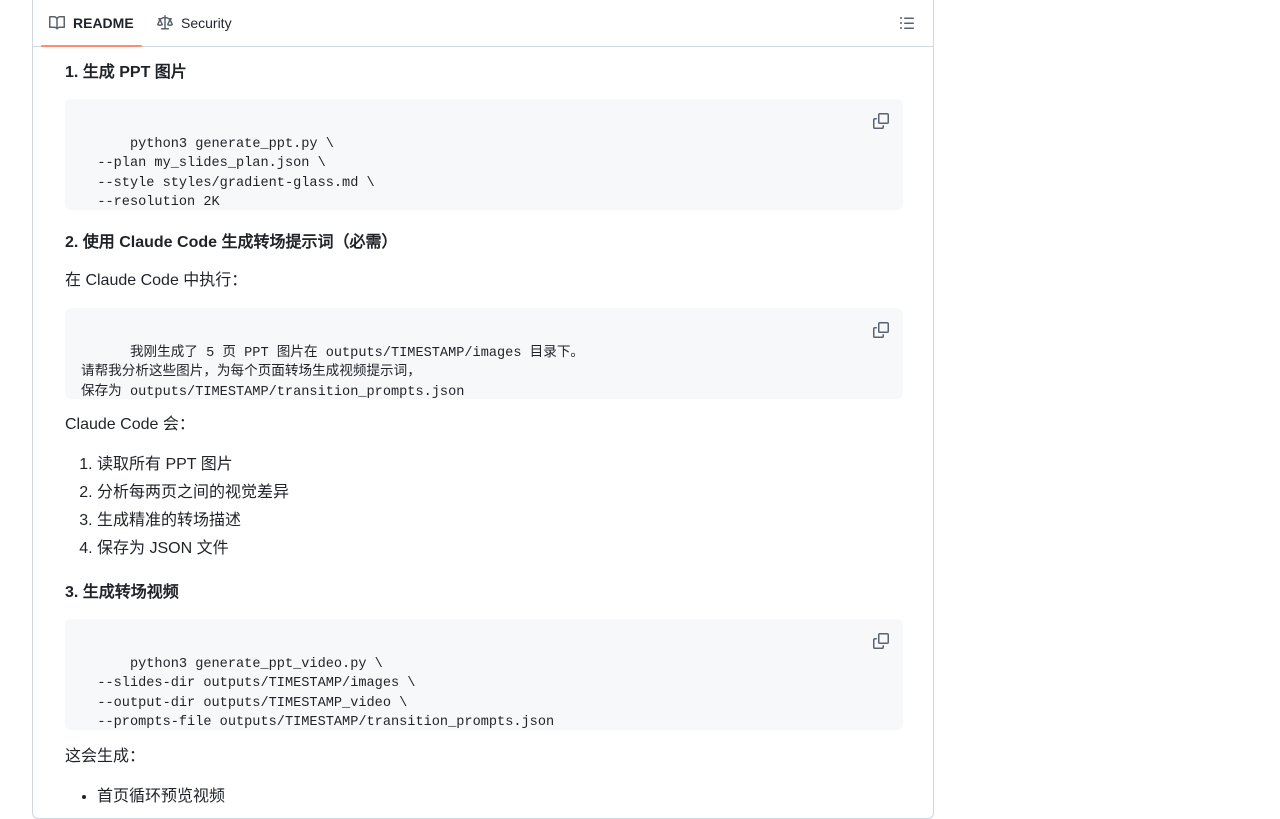  What do you see at coordinates (484, 757) in the screenshot?
I see `section-3-after: 这会生成：` at bounding box center [484, 757].